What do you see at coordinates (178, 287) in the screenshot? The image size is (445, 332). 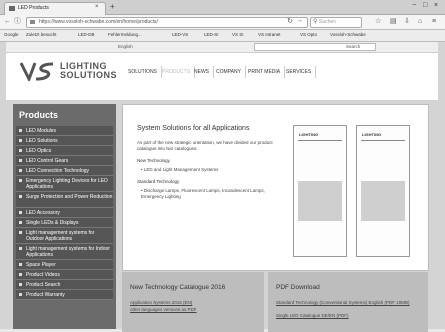 I see `new-technology-title: New Technology Catalogue 2016` at bounding box center [178, 287].